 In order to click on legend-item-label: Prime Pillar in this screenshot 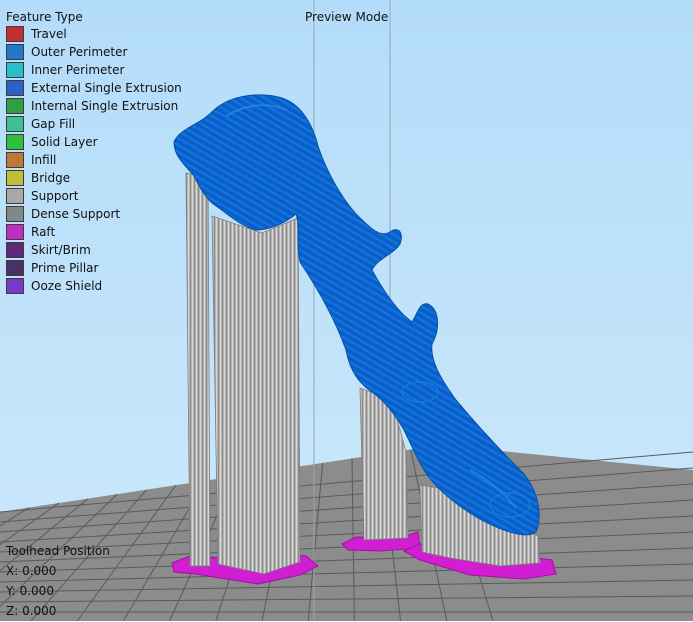, I will do `click(65, 268)`.